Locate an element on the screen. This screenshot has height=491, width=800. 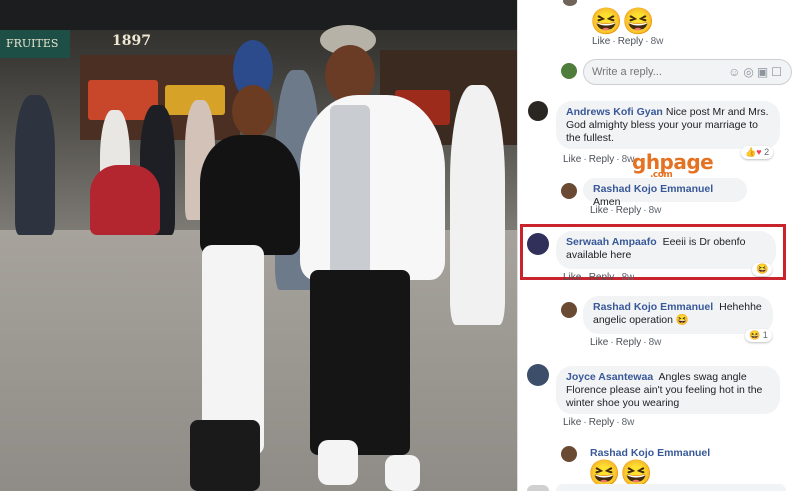
reaction-number: 2 is located at coordinates (767, 152).